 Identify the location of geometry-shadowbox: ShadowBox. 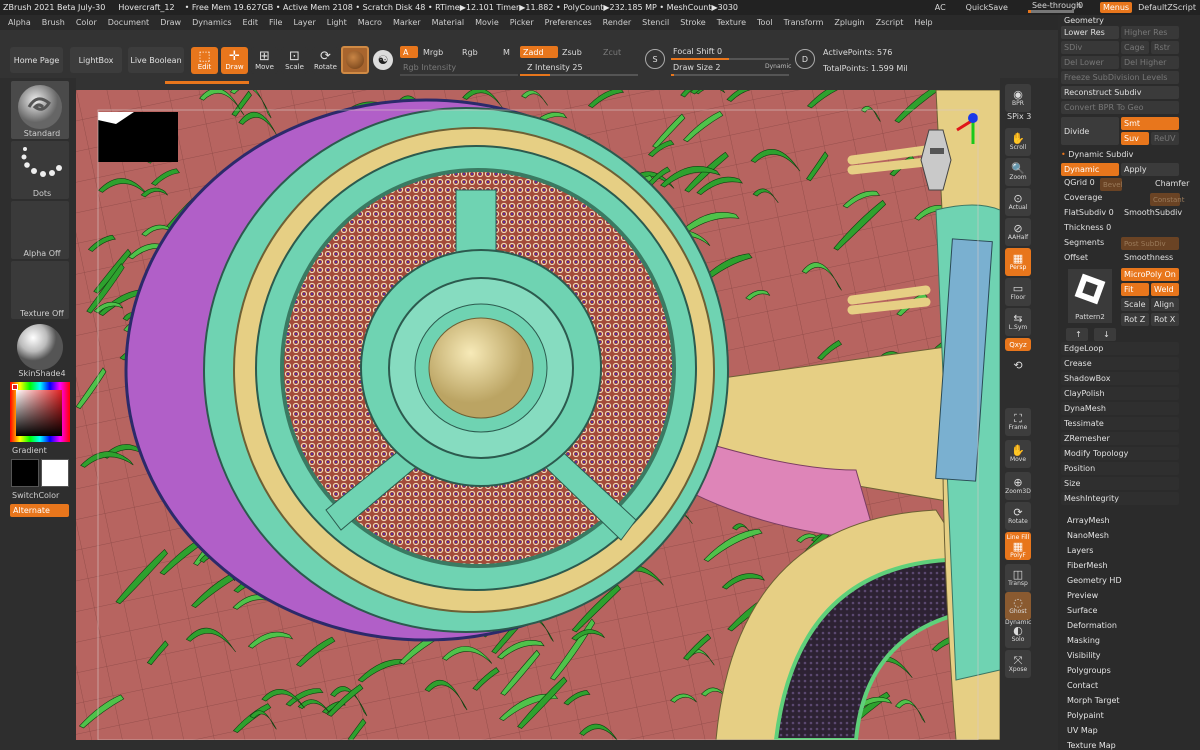
(1120, 378).